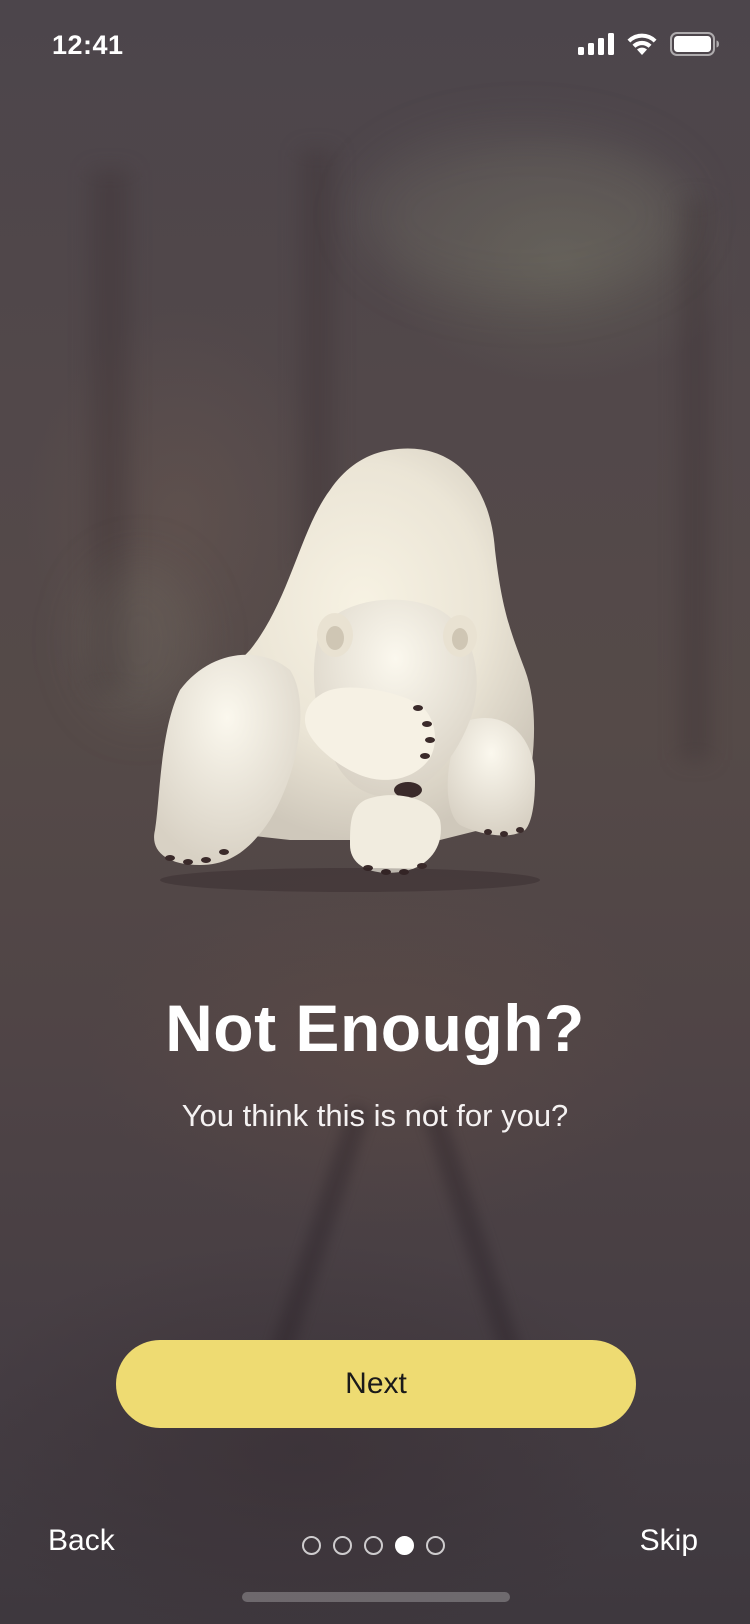 Image resolution: width=750 pixels, height=1624 pixels. I want to click on cellular-signal-icon, so click(596, 44).